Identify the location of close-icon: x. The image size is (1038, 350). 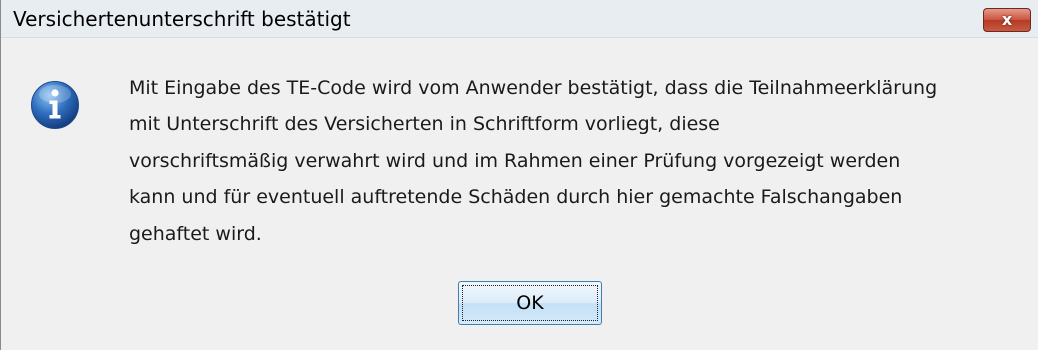
(1007, 19).